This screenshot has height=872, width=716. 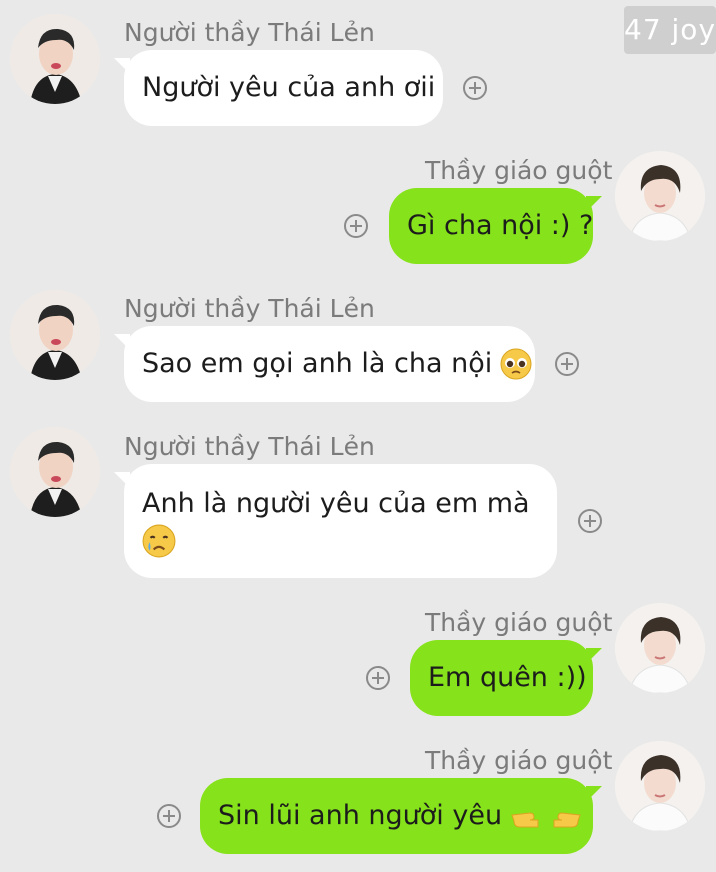 I want to click on message-text: Người yêu của anh ơii, so click(x=289, y=87).